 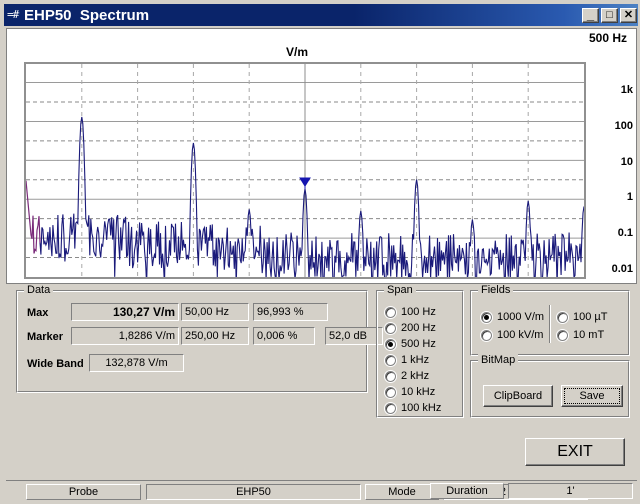 What do you see at coordinates (629, 197) in the screenshot?
I see `y-axis-tick: 1` at bounding box center [629, 197].